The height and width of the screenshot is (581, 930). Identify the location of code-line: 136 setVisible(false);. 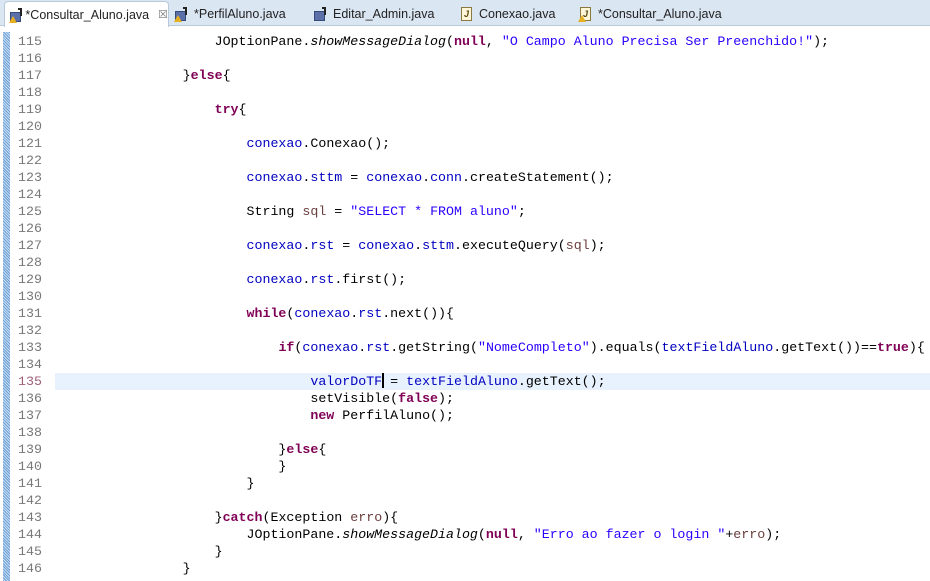
(465, 398).